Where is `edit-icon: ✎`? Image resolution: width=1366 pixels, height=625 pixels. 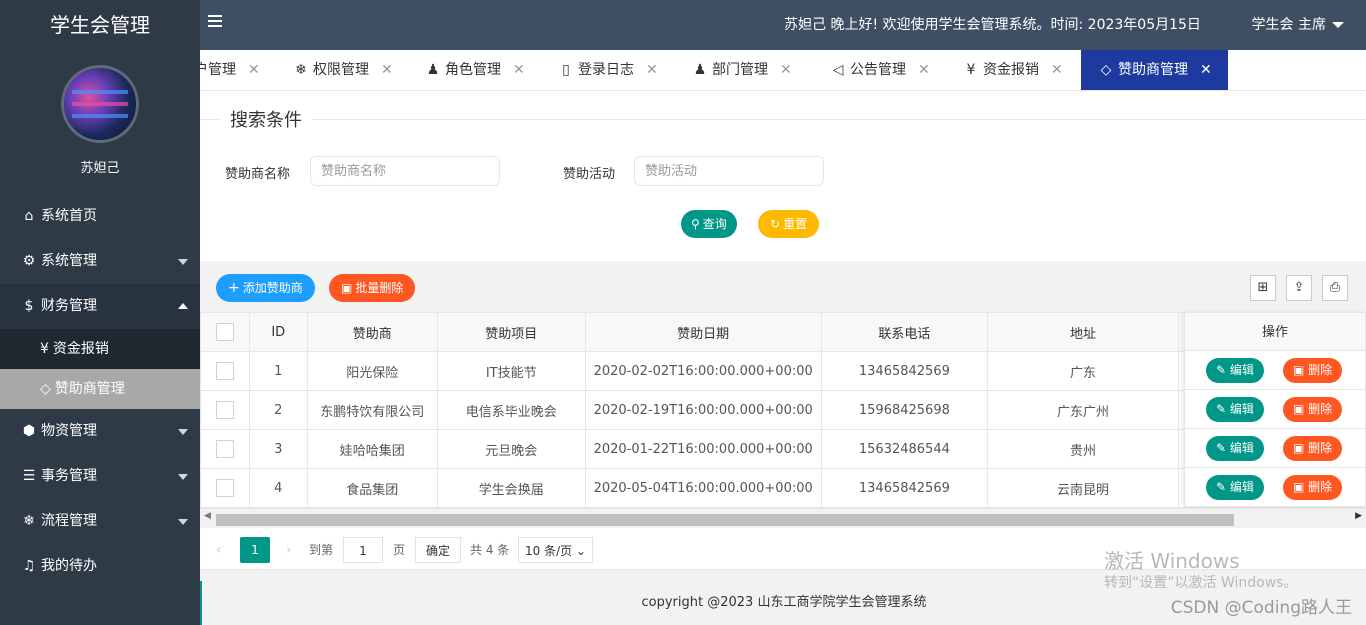
edit-icon: ✎ is located at coordinates (1223, 487).